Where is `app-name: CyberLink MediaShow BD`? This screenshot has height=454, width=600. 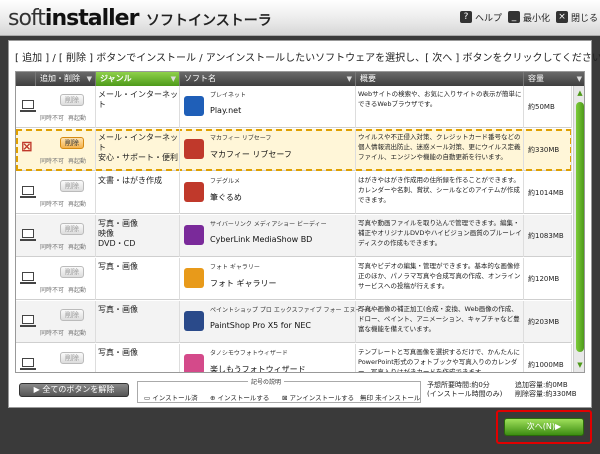 app-name: CyberLink MediaShow BD is located at coordinates (261, 239).